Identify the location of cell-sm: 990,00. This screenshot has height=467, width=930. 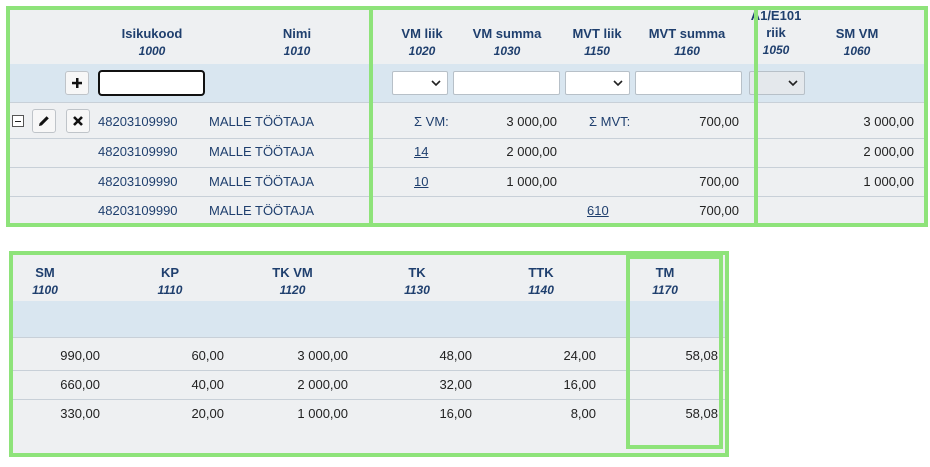
(80, 355).